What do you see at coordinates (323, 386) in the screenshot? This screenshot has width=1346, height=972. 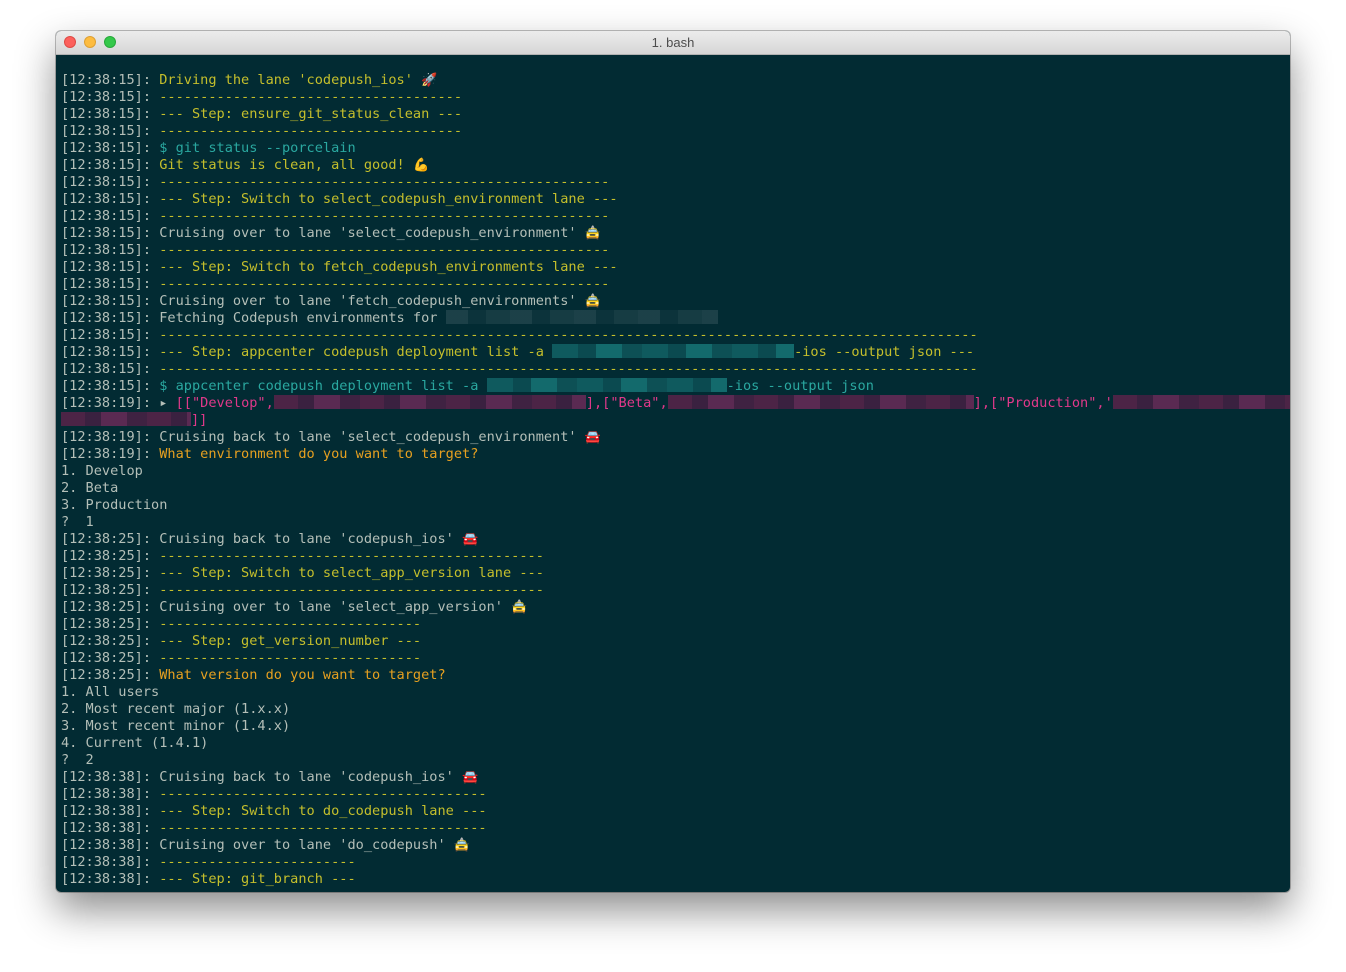 I see `output-text: $ appcenter codepush deployment list -a` at bounding box center [323, 386].